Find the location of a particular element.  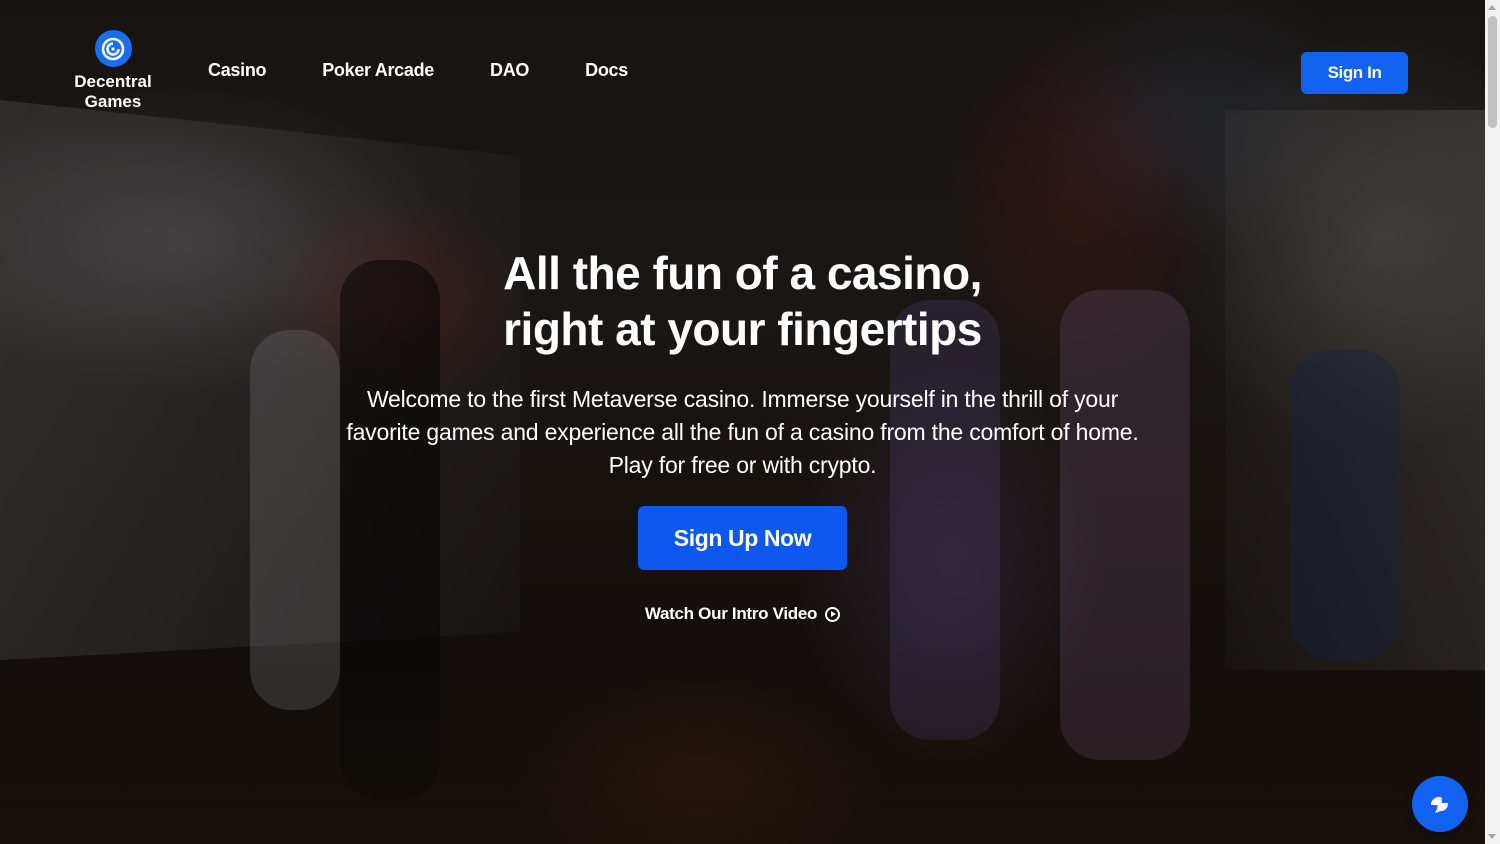

watch-intro-video-link: Watch Our Intro Video is located at coordinates (742, 614).